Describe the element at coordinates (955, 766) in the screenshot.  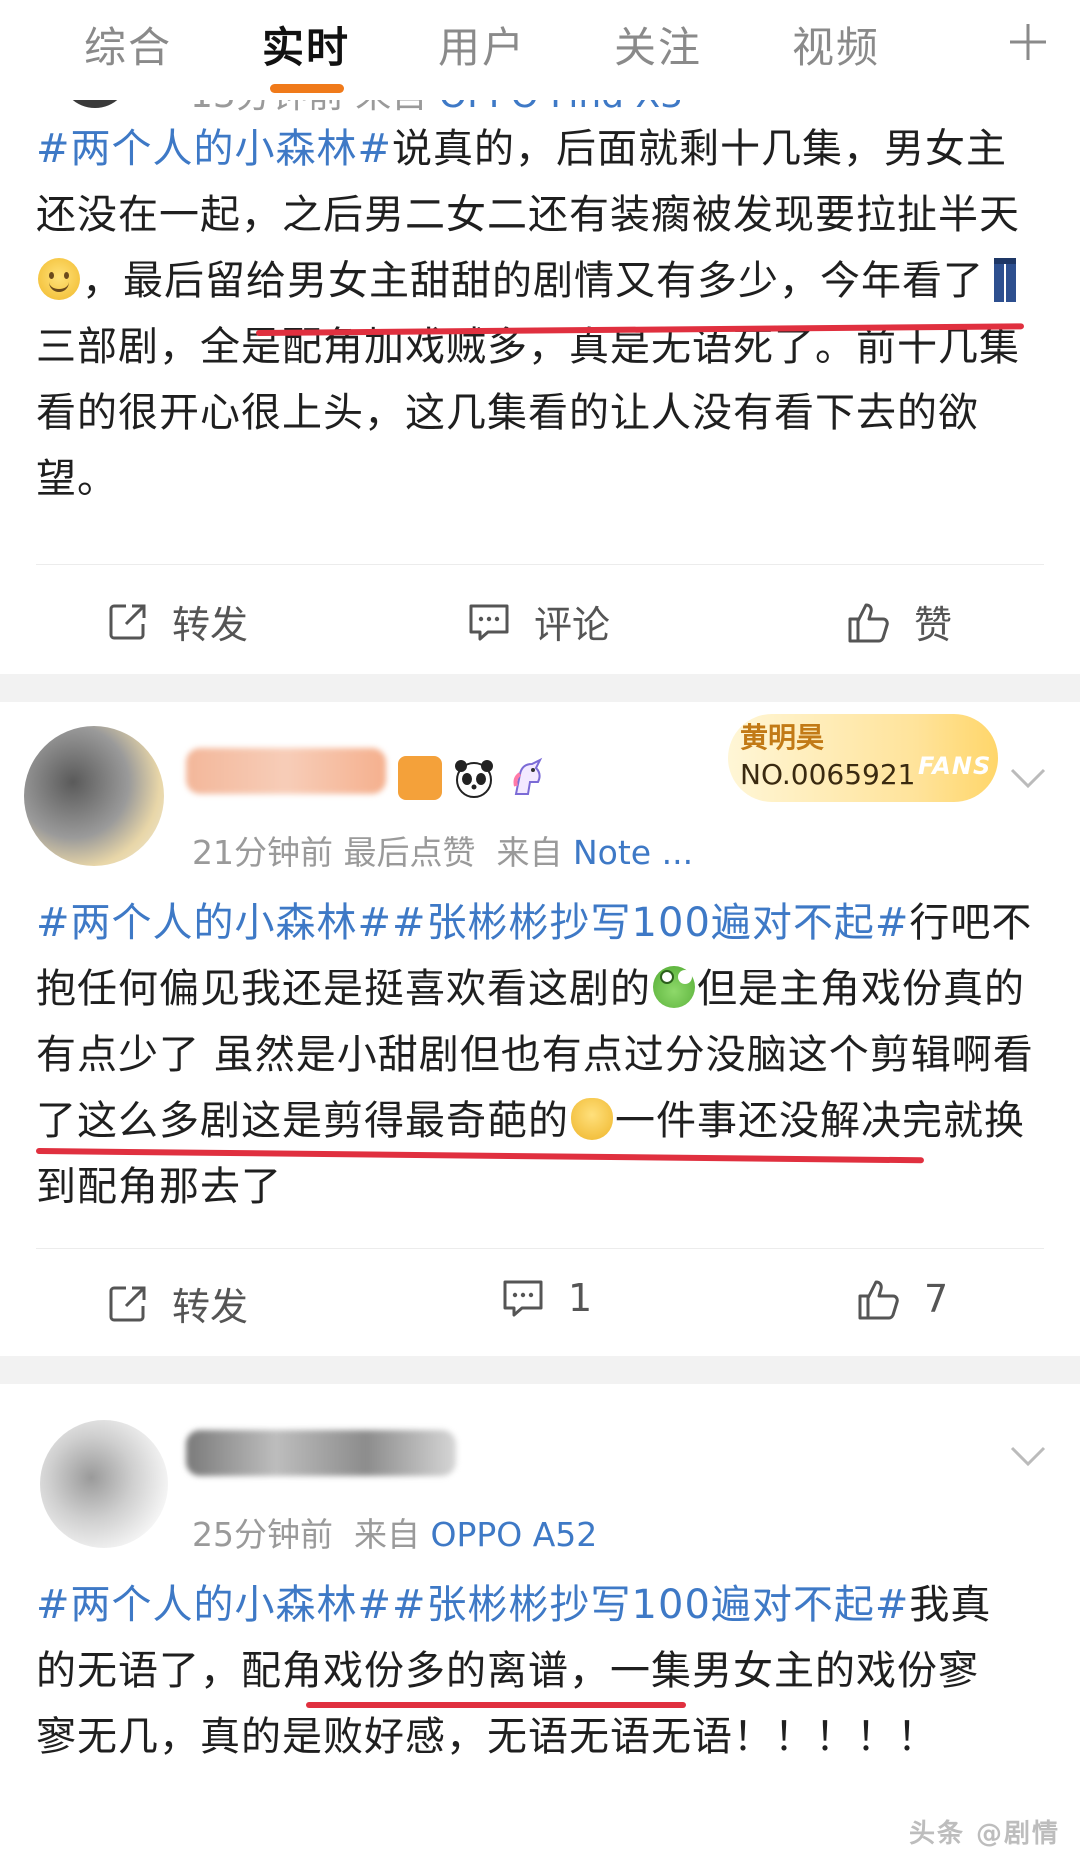
I see `fan-badge-tag: FANS` at that location.